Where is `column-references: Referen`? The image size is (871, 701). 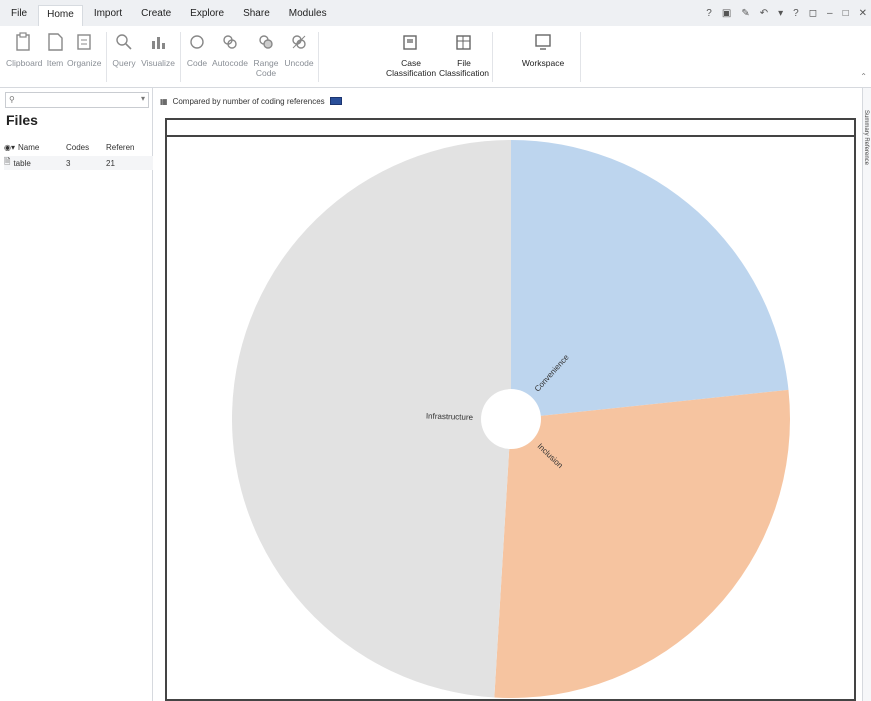
column-references: Referen is located at coordinates (128, 147).